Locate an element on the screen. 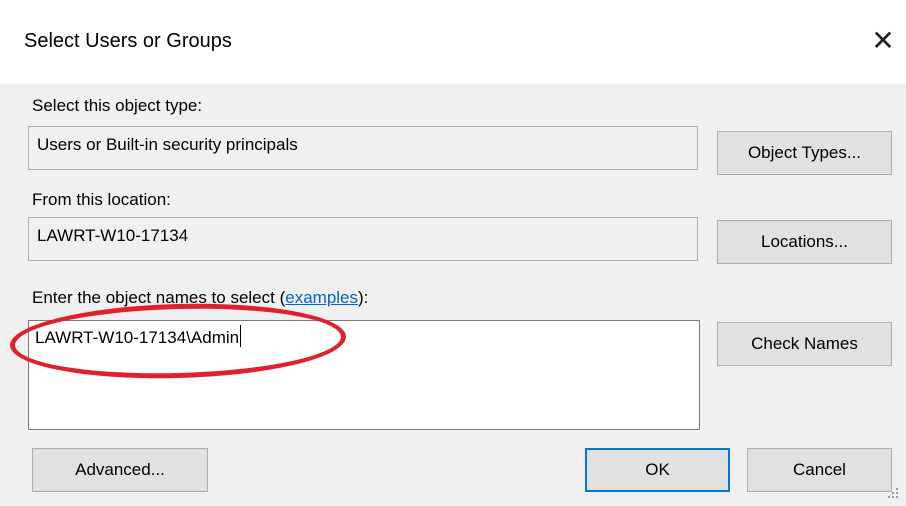 The height and width of the screenshot is (506, 906). object-type-label: Select this object type: is located at coordinates (117, 105).